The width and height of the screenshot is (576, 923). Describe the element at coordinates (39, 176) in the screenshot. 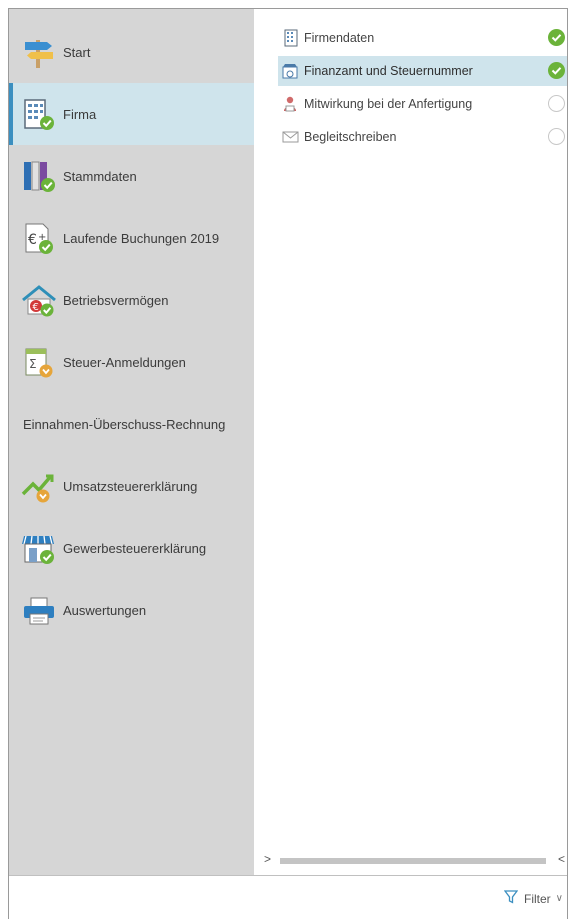

I see `binders-check-icon` at that location.